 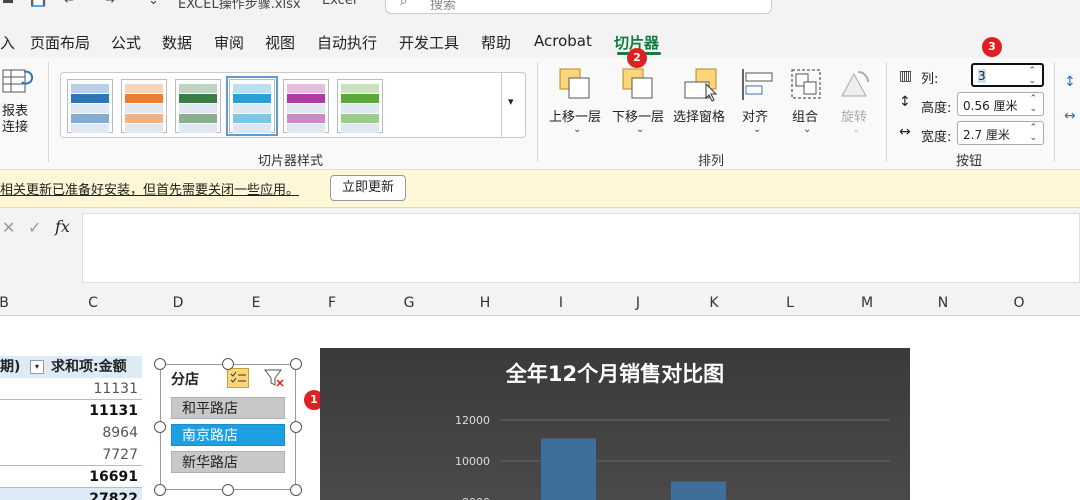 What do you see at coordinates (577, 129) in the screenshot?
I see `bring-forward-chevron-icon: ⌄` at bounding box center [577, 129].